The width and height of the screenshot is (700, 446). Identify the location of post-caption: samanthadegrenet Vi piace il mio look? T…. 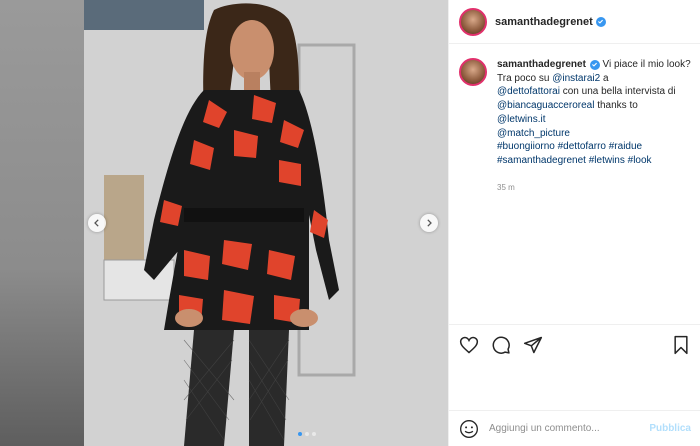
(575, 113).